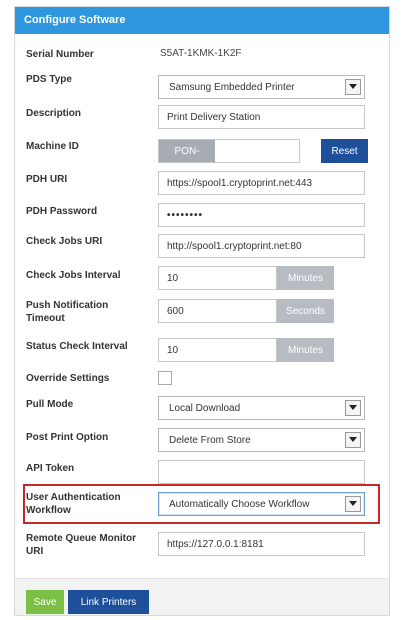 This screenshot has width=405, height=620. What do you see at coordinates (215, 544) in the screenshot?
I see `remote-queue-monitor-uri-value: https://127.0.0.1:8181` at bounding box center [215, 544].